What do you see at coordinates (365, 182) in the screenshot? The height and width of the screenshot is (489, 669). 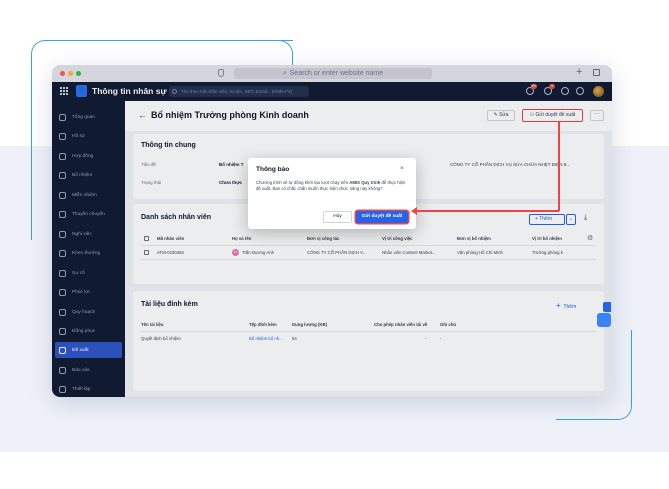 I see `dialog-message-highlight: AMIS Quy trình` at bounding box center [365, 182].